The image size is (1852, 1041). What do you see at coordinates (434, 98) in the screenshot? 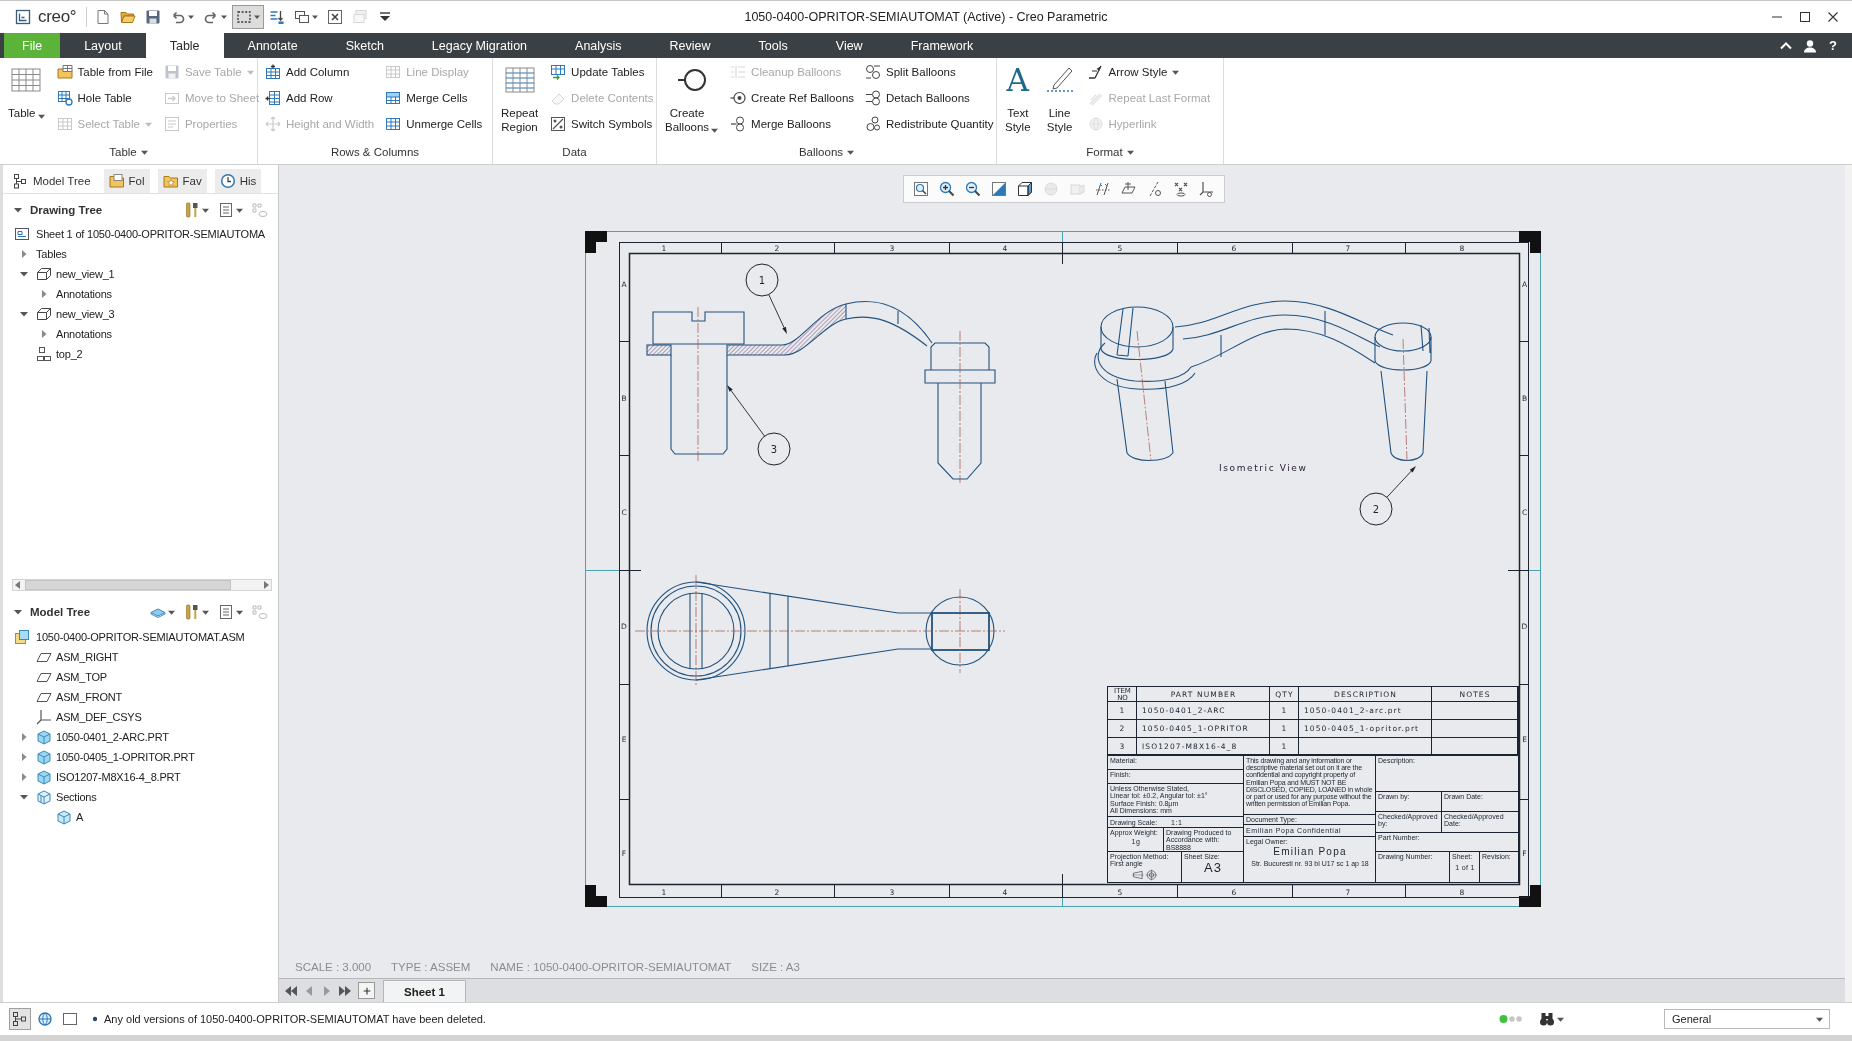
I see `ribbon-command: Merge Cells` at bounding box center [434, 98].